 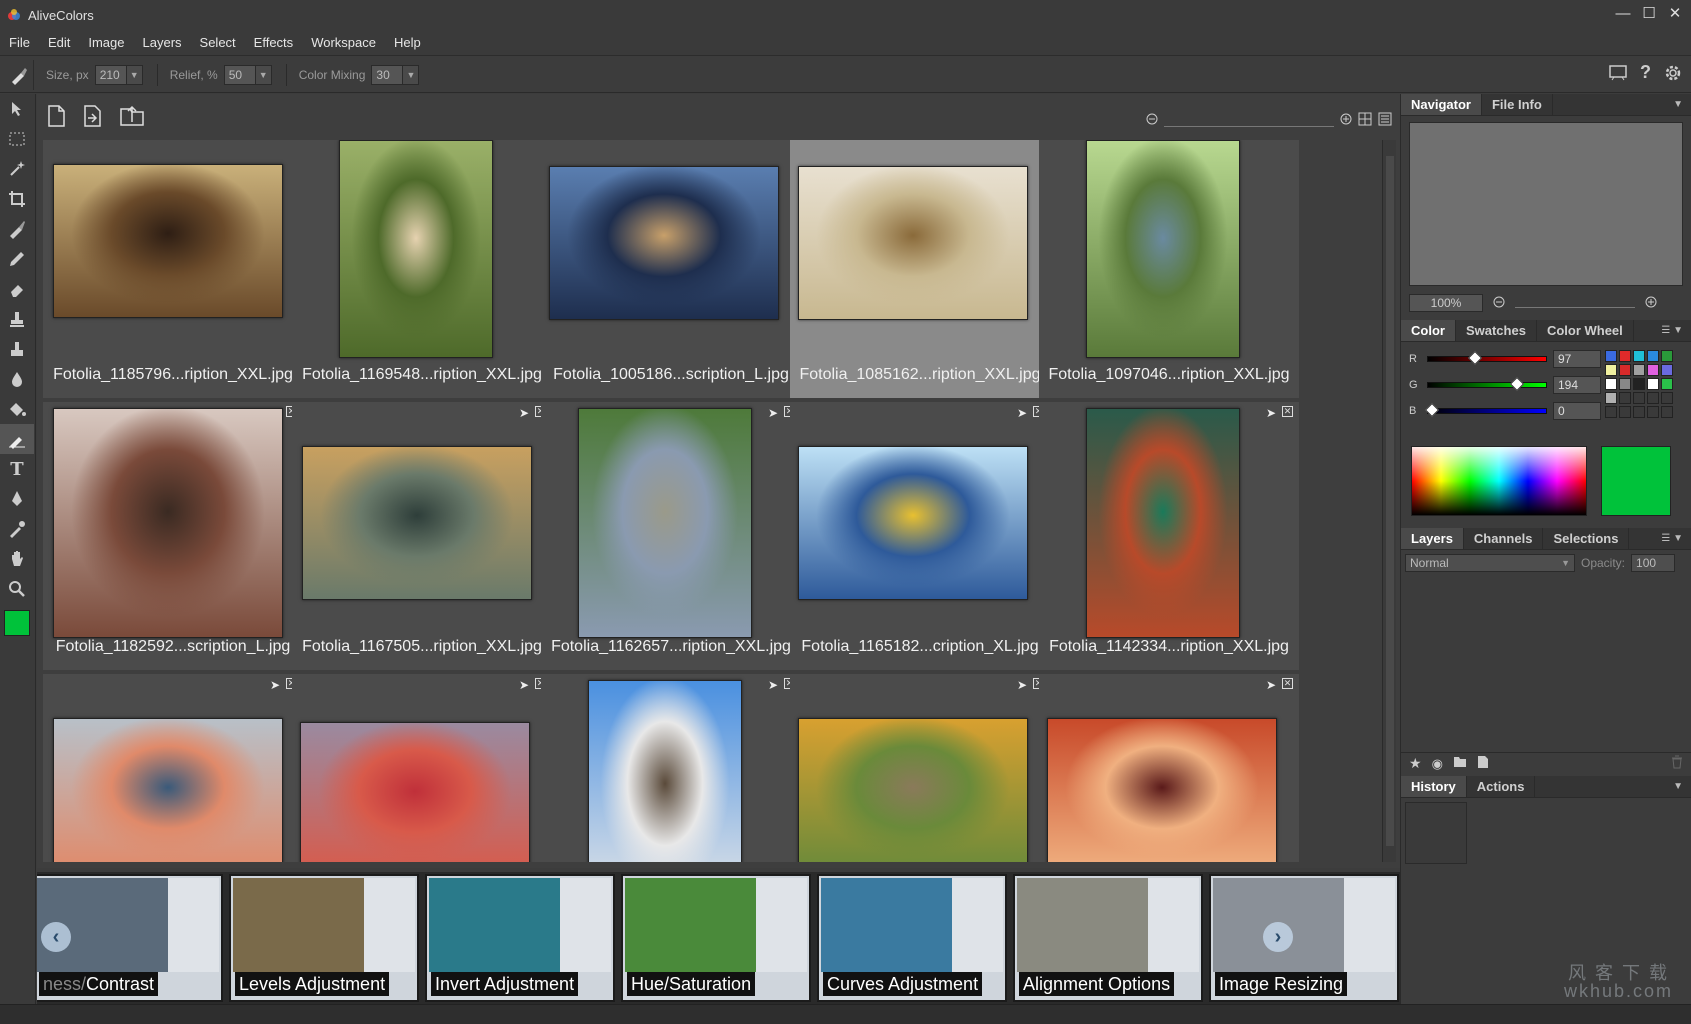 What do you see at coordinates (1304, 938) in the screenshot?
I see `tutorial-card: Image Resizing` at bounding box center [1304, 938].